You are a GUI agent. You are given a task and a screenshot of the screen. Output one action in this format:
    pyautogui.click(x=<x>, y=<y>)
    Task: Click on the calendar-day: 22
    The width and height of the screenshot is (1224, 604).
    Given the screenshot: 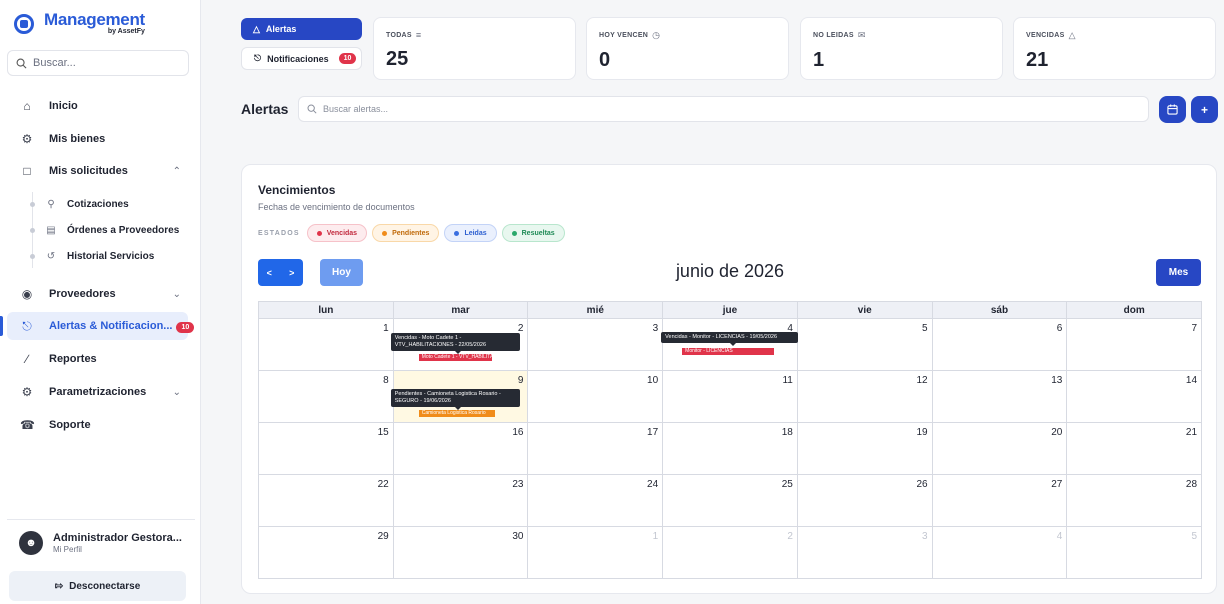 What is the action you would take?
    pyautogui.click(x=326, y=500)
    